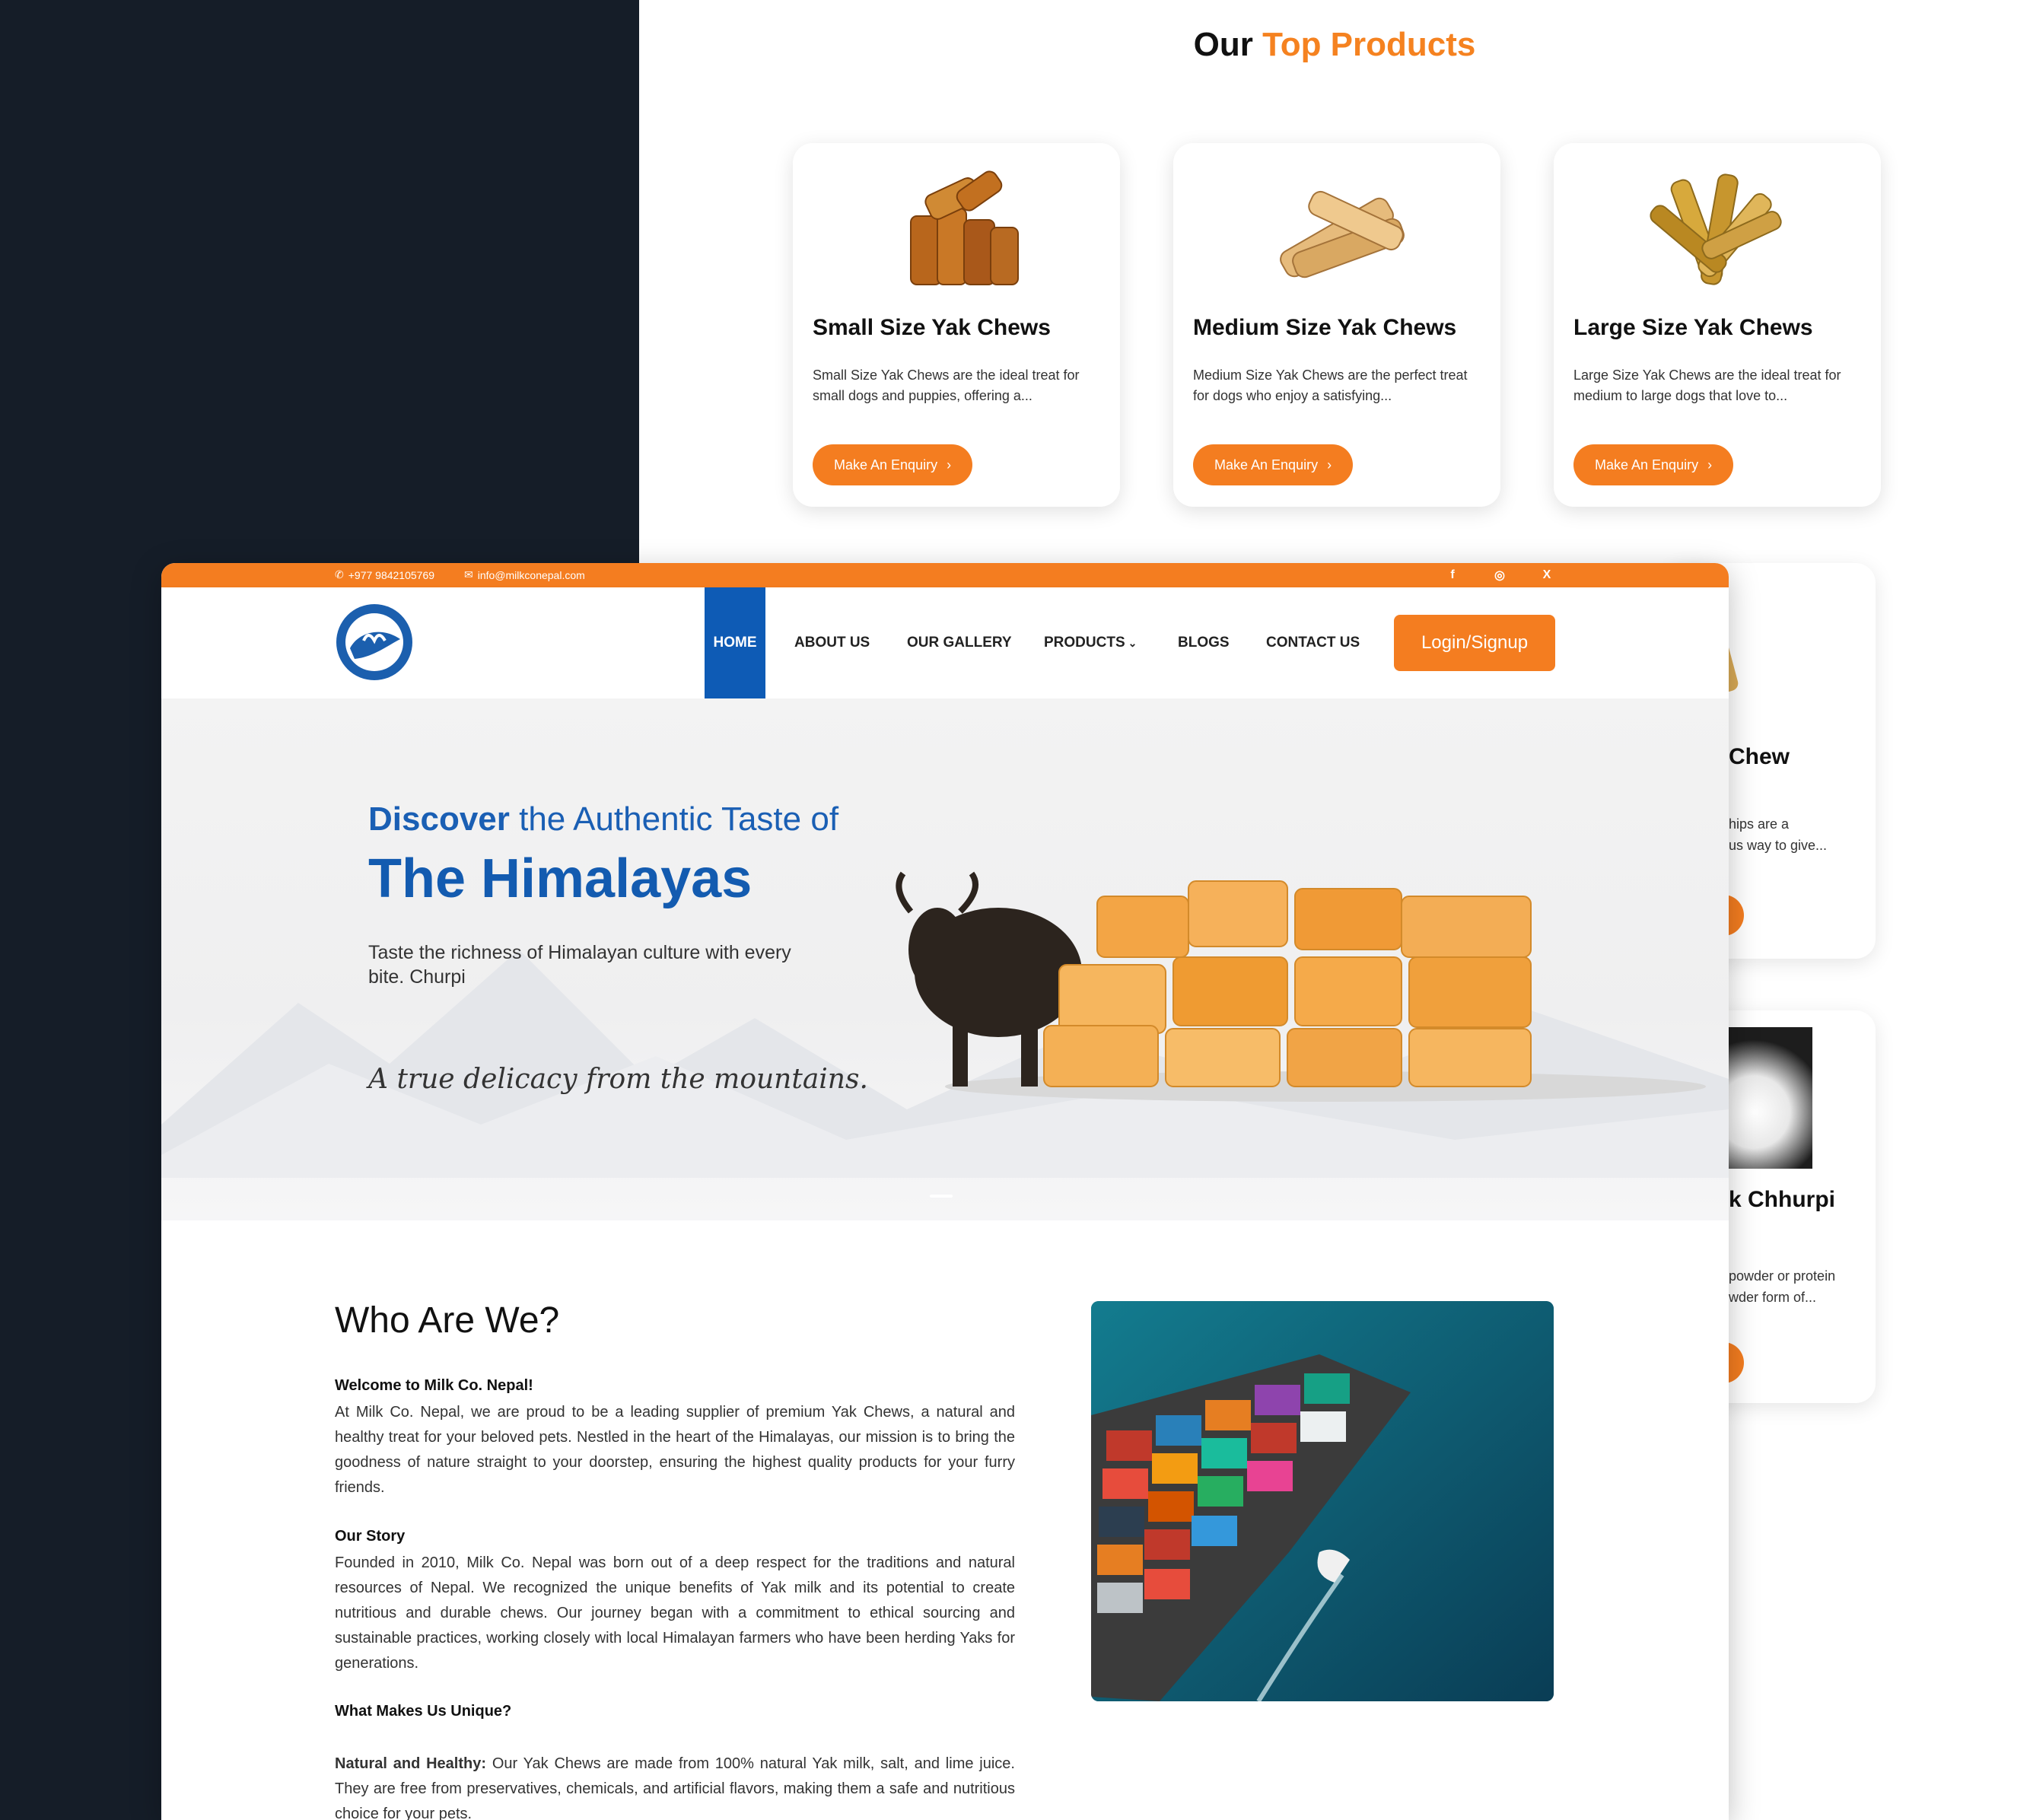 The width and height of the screenshot is (2030, 1820). Describe the element at coordinates (1474, 643) in the screenshot. I see `login-signup-button: Login/Signup` at that location.